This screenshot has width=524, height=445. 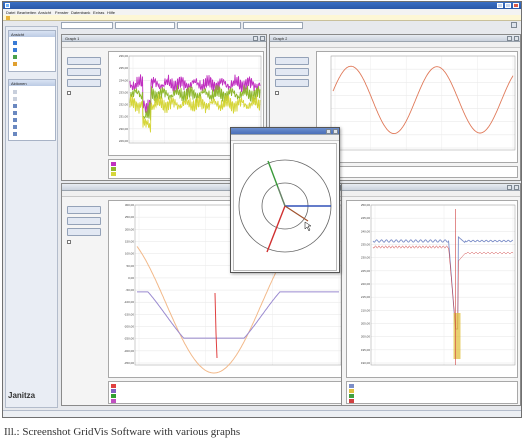 What do you see at coordinates (84, 221) in the screenshot?
I see `graph3-measure-button` at bounding box center [84, 221].